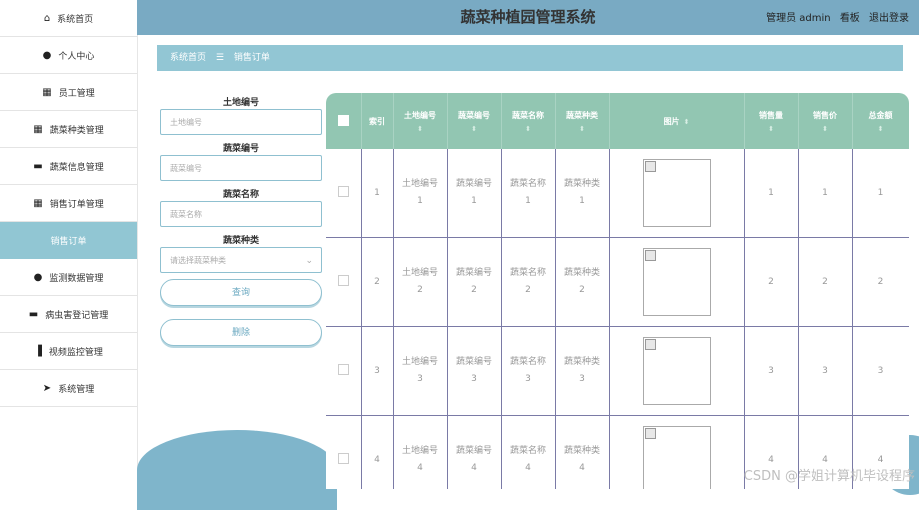 This screenshot has height=510, width=919. Describe the element at coordinates (889, 18) in the screenshot. I see `logout-link: 退出登录` at that location.